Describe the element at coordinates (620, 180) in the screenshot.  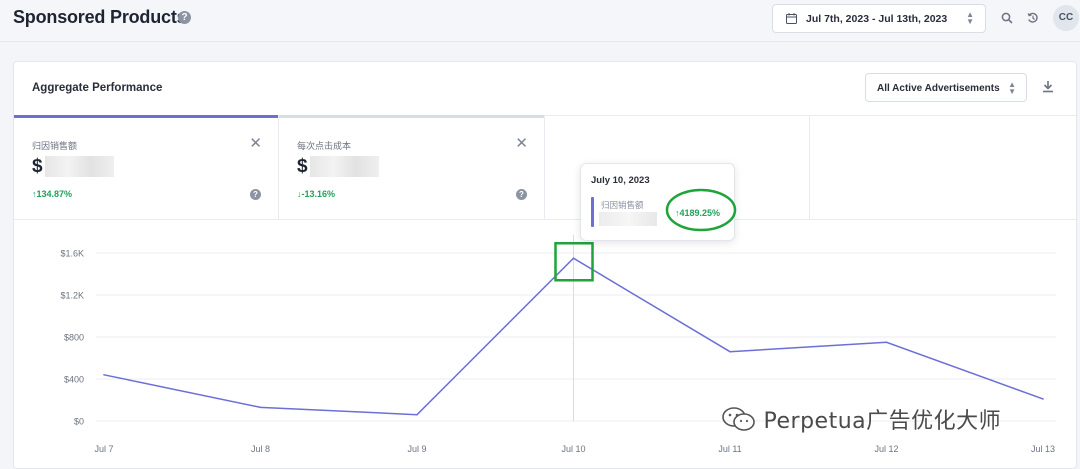
I see `tooltip-date: July 10, 2023` at that location.